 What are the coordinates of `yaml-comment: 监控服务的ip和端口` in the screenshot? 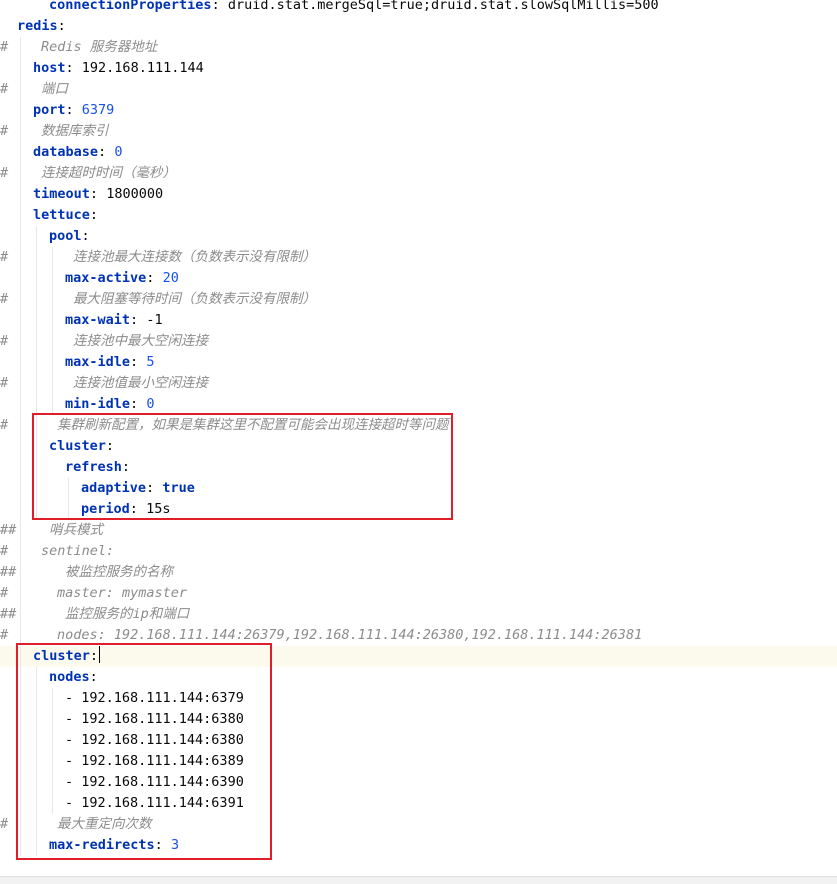 It's located at (127, 614).